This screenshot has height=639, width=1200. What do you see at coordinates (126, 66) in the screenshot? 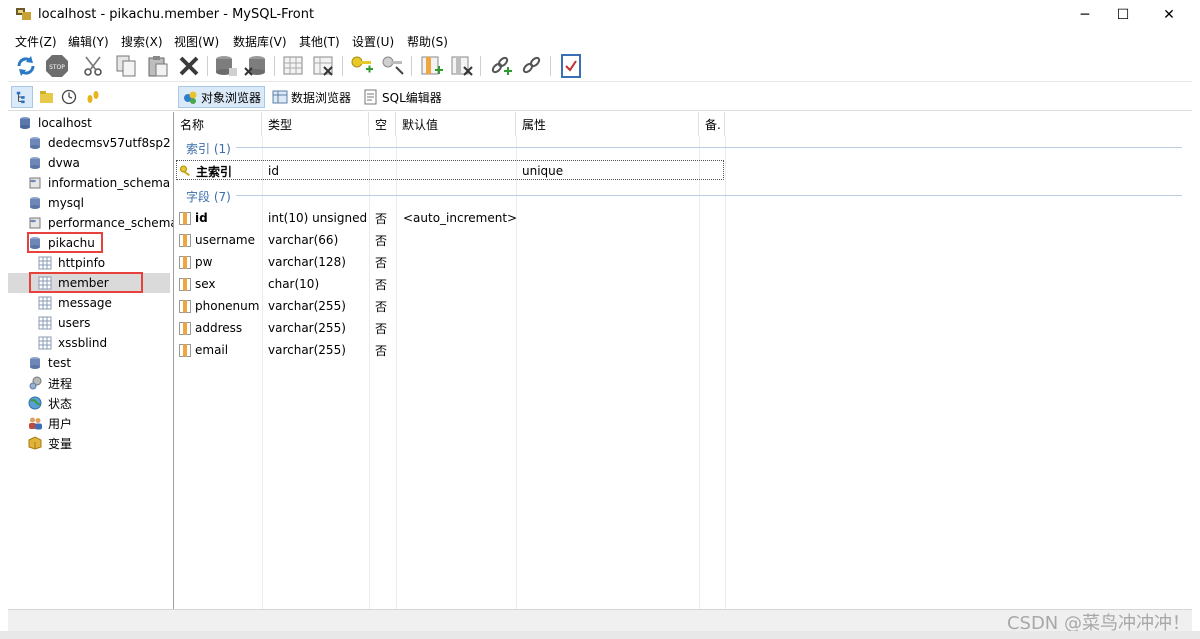
I see `copy-icon` at bounding box center [126, 66].